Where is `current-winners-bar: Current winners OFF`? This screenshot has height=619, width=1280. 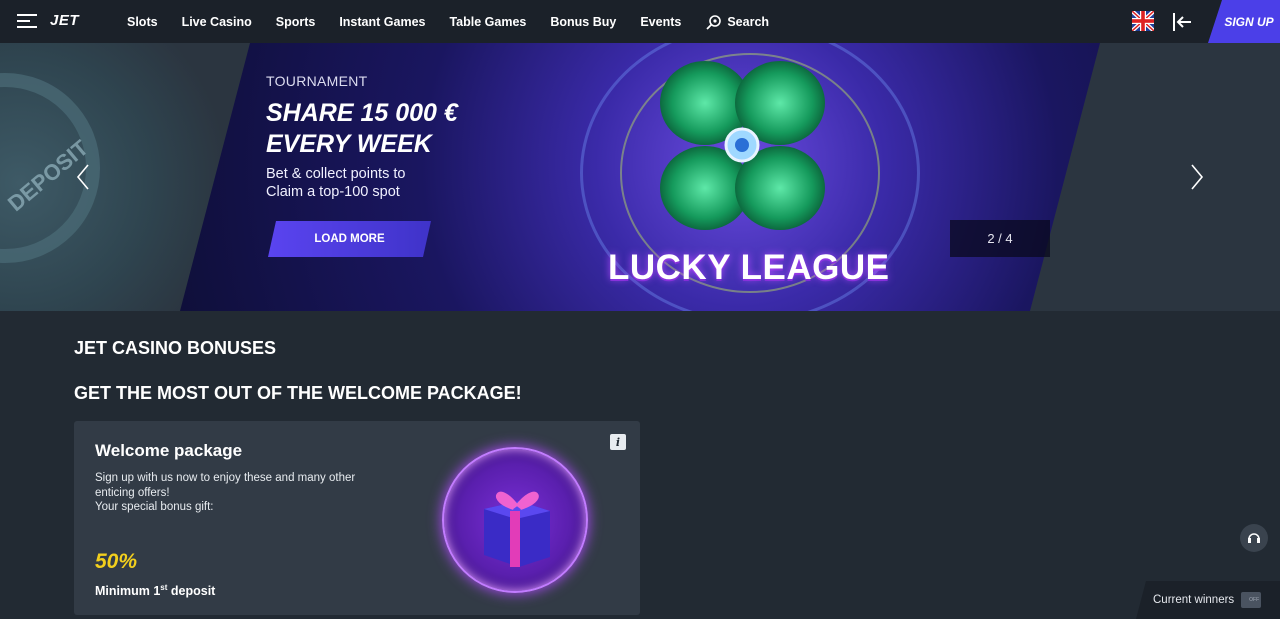
current-winners-bar: Current winners OFF is located at coordinates (1208, 600).